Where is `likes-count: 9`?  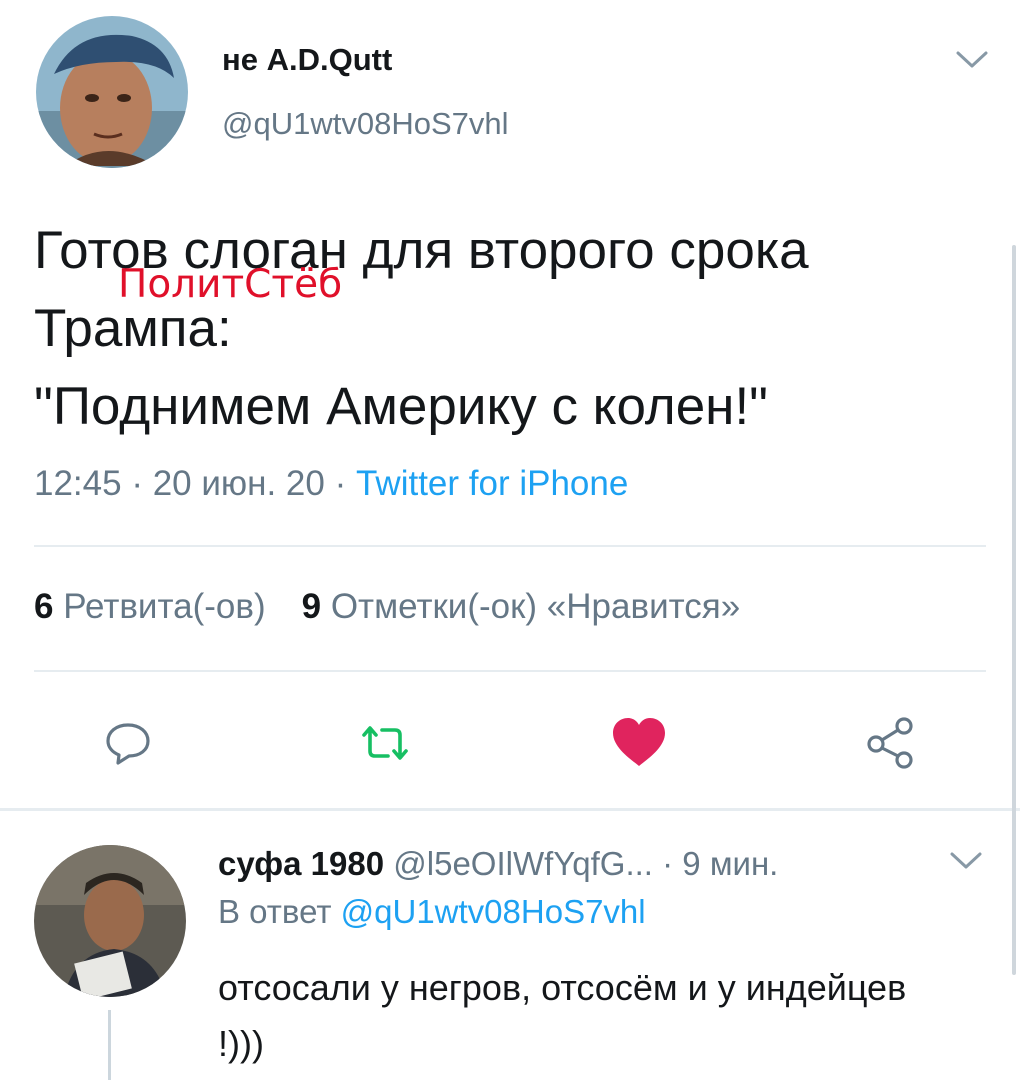
likes-count: 9 is located at coordinates (311, 606).